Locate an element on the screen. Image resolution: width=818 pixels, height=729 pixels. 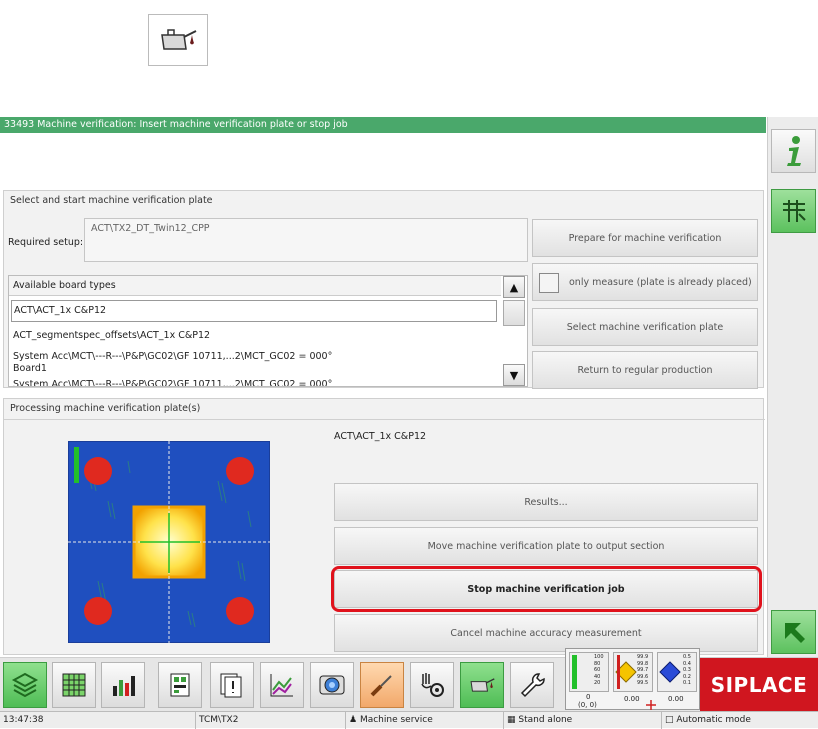
circuit-board-icon is located at coordinates (180, 685).